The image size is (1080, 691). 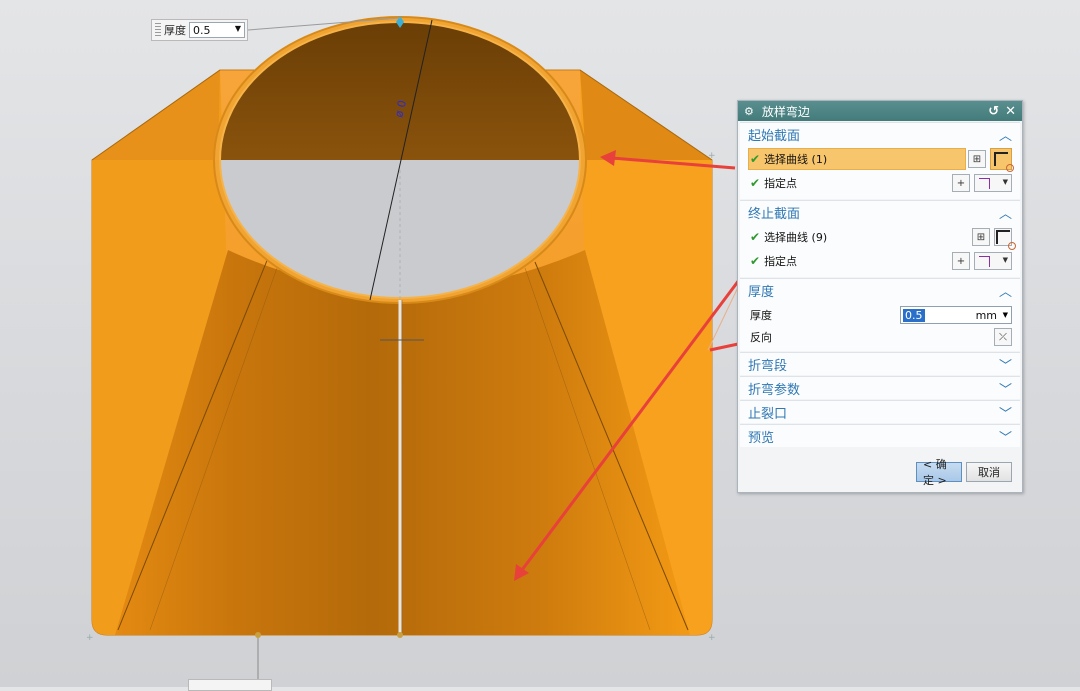 I want to click on section-end-label: 终止截面, so click(x=774, y=214).